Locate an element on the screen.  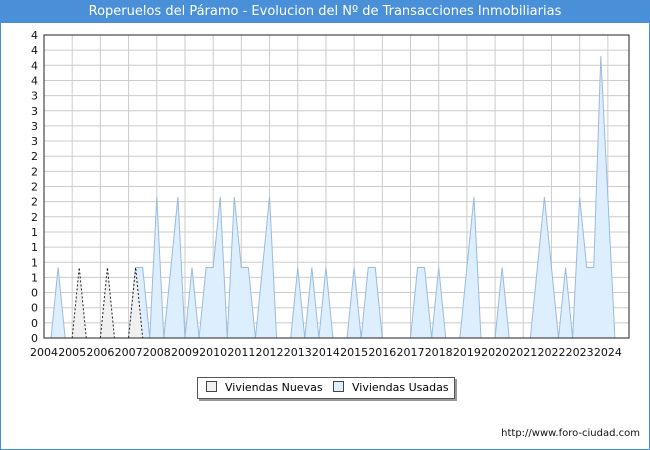
x-tick-label: 2018 is located at coordinates (439, 352).